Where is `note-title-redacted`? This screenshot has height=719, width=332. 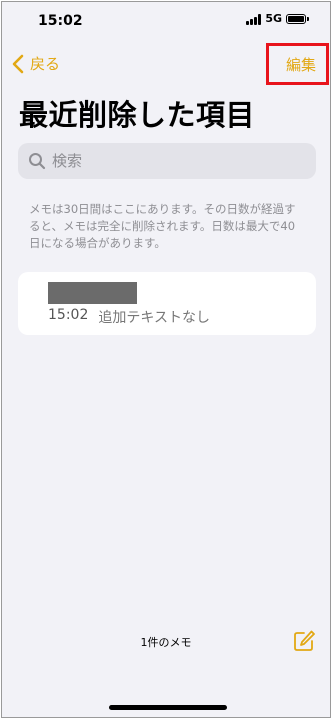
note-title-redacted is located at coordinates (92, 293).